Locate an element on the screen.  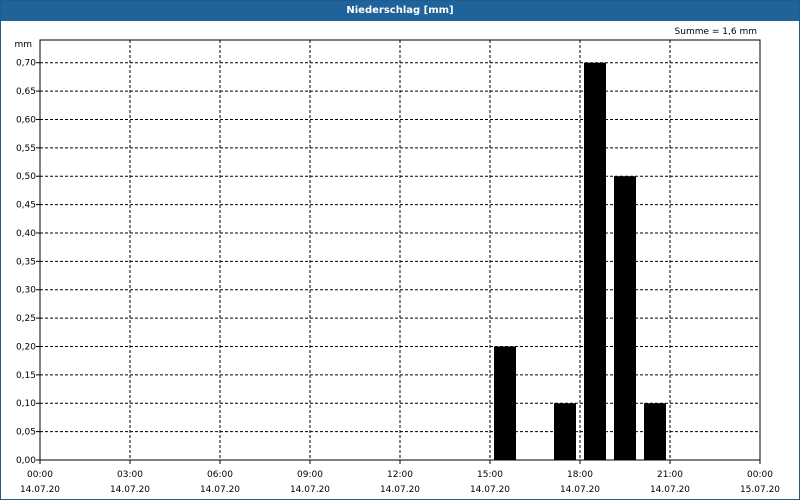
y-tick-label: 0,50 is located at coordinates (26, 177).